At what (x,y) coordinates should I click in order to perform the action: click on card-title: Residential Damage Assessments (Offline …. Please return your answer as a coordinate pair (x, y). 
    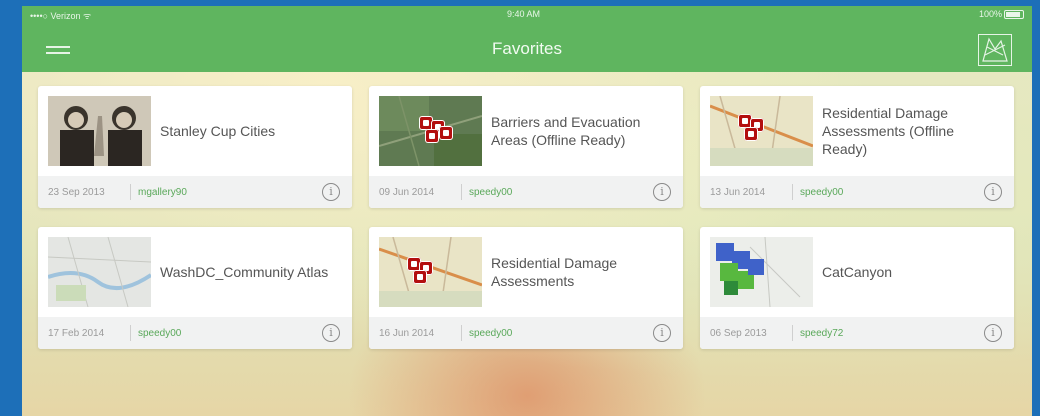
    Looking at the image, I should click on (888, 131).